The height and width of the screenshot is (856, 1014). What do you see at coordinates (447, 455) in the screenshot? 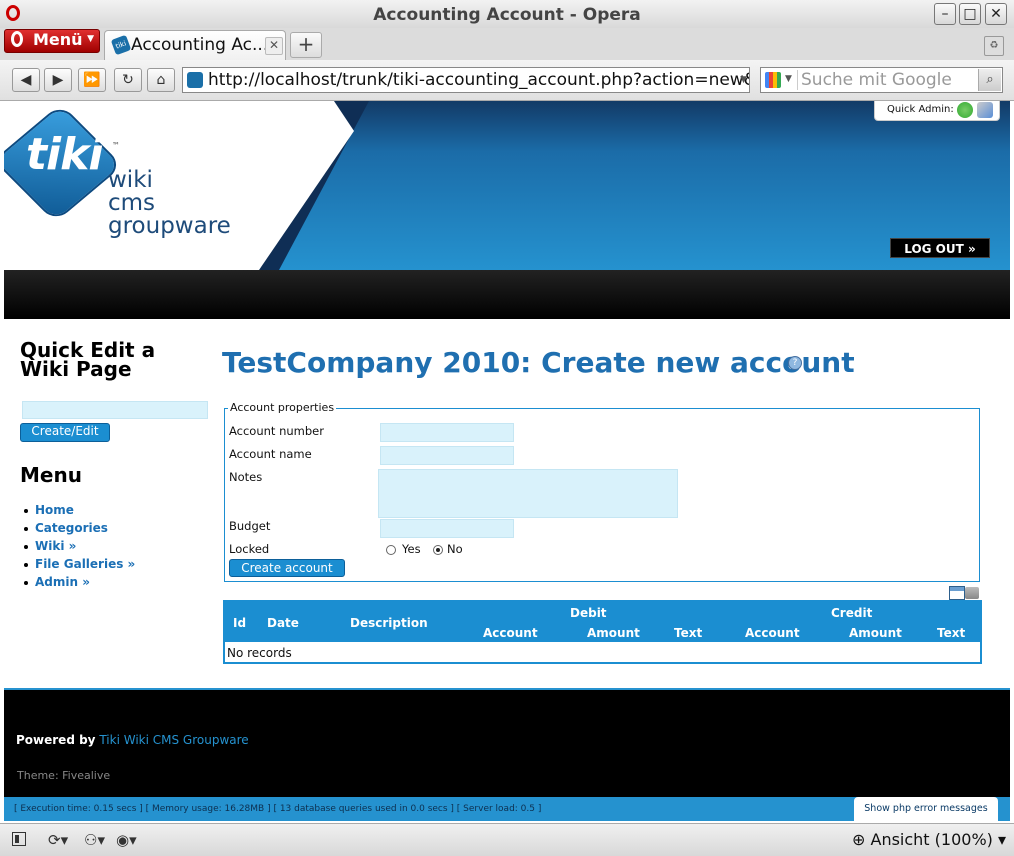
I see `account-name-input` at bounding box center [447, 455].